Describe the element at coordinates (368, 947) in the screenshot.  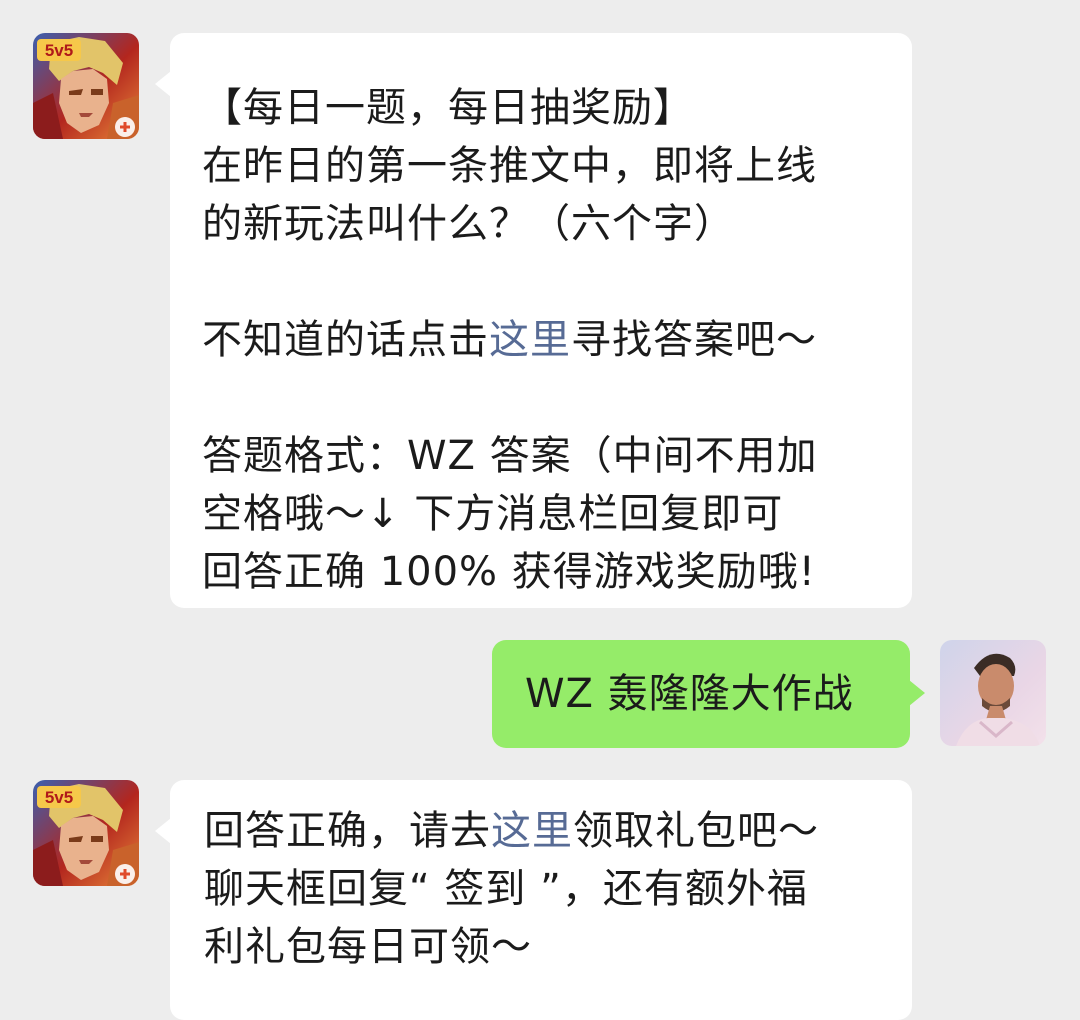
I see `message-line: 利礼包每日可领～` at that location.